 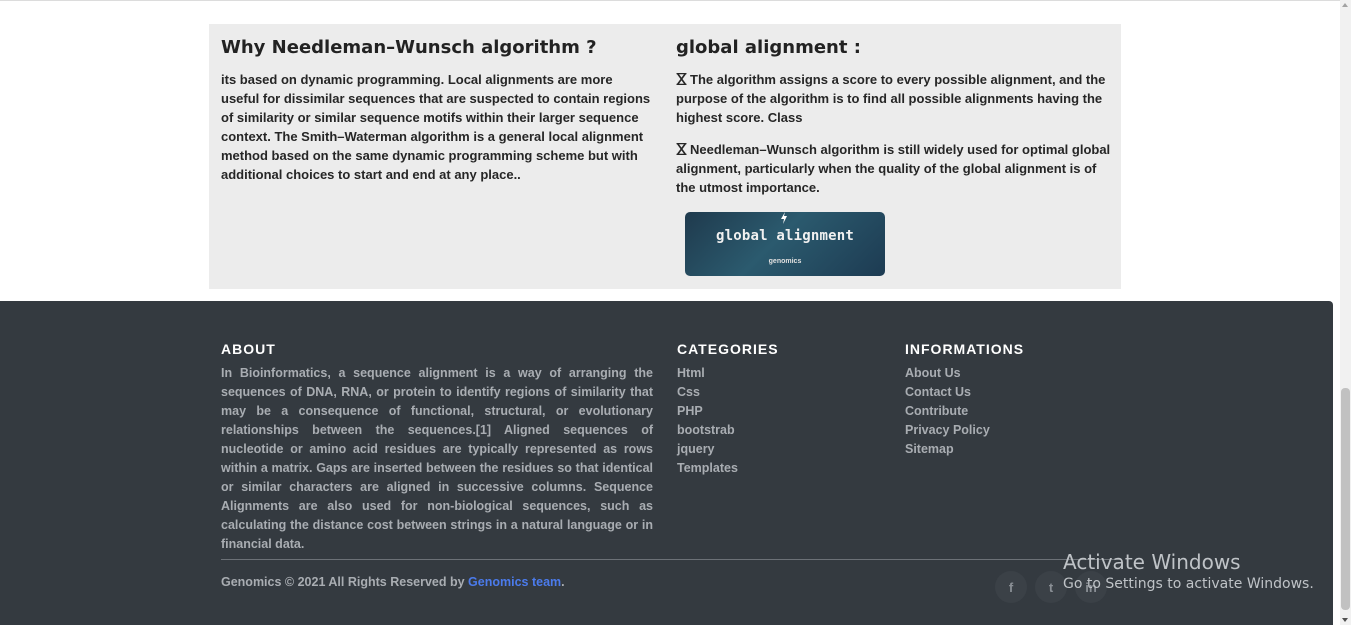 What do you see at coordinates (248, 349) in the screenshot?
I see `about-heading: ABOUT` at bounding box center [248, 349].